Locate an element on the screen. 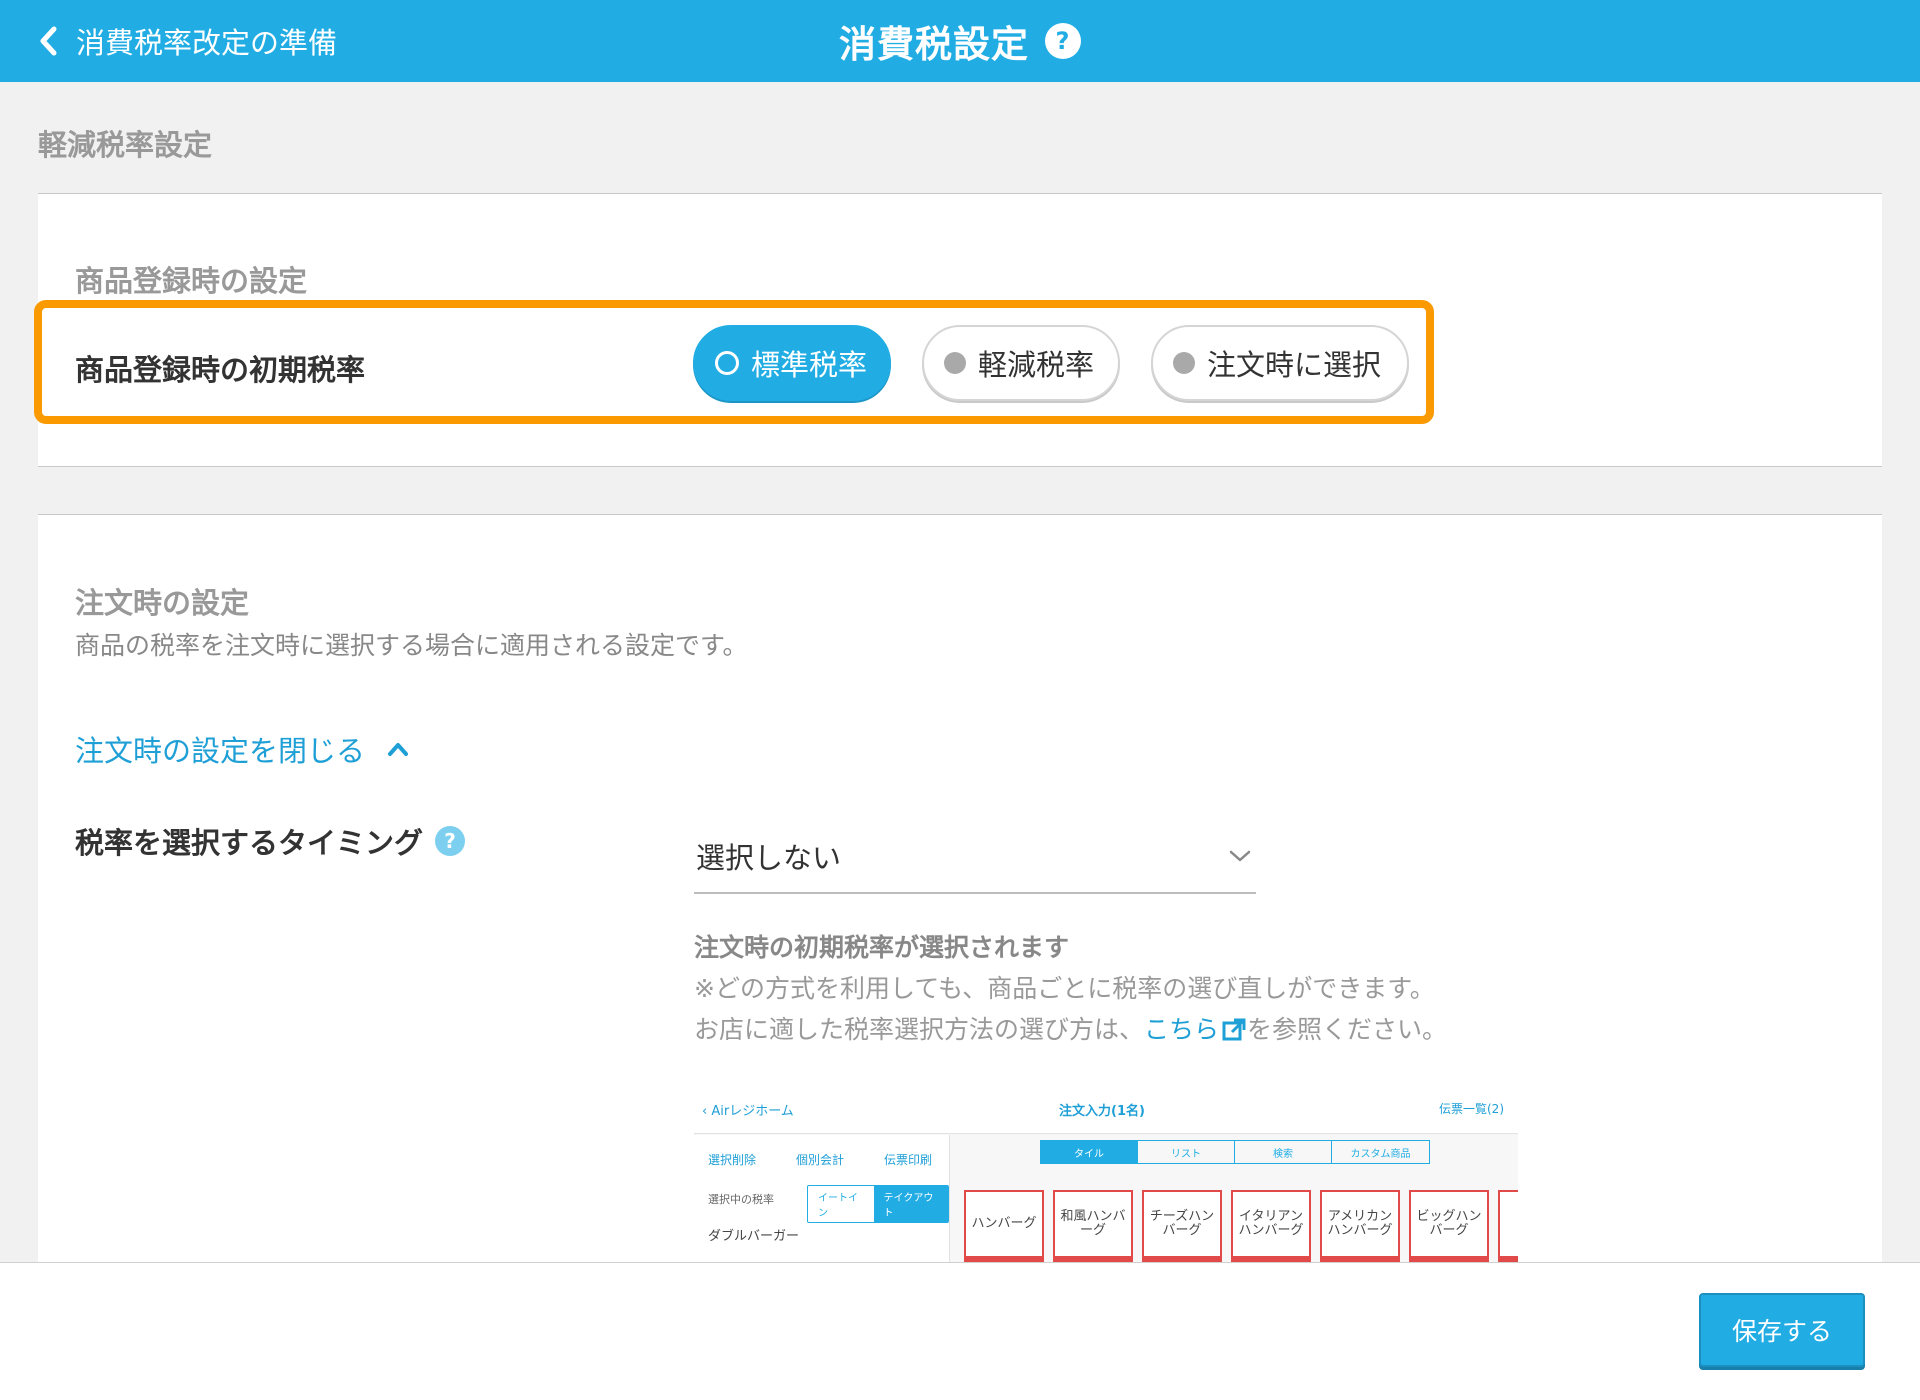 This screenshot has height=1400, width=1920. preview-top-bar: ‹ Airレジホーム 注文入力(1名) 伝票一覧(2) is located at coordinates (1106, 1106).